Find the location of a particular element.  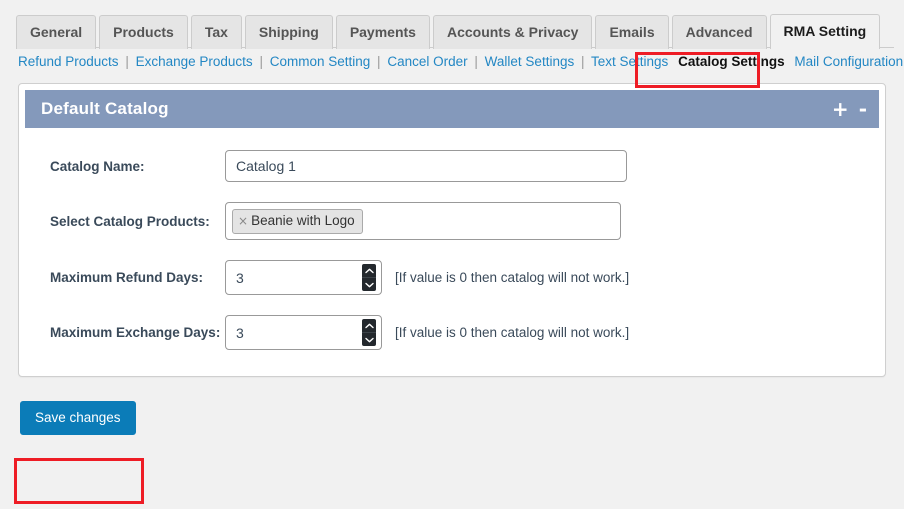

max-exchange-days-stepper is located at coordinates (369, 332).